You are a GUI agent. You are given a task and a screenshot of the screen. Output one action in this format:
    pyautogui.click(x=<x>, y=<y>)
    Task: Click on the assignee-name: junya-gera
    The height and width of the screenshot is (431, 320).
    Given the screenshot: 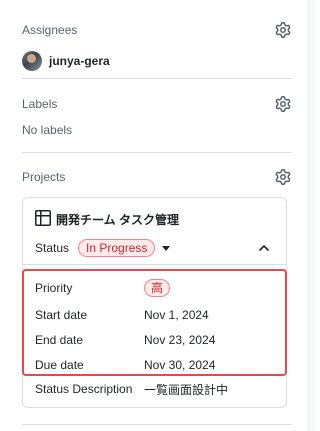 What is the action you would take?
    pyautogui.click(x=79, y=61)
    